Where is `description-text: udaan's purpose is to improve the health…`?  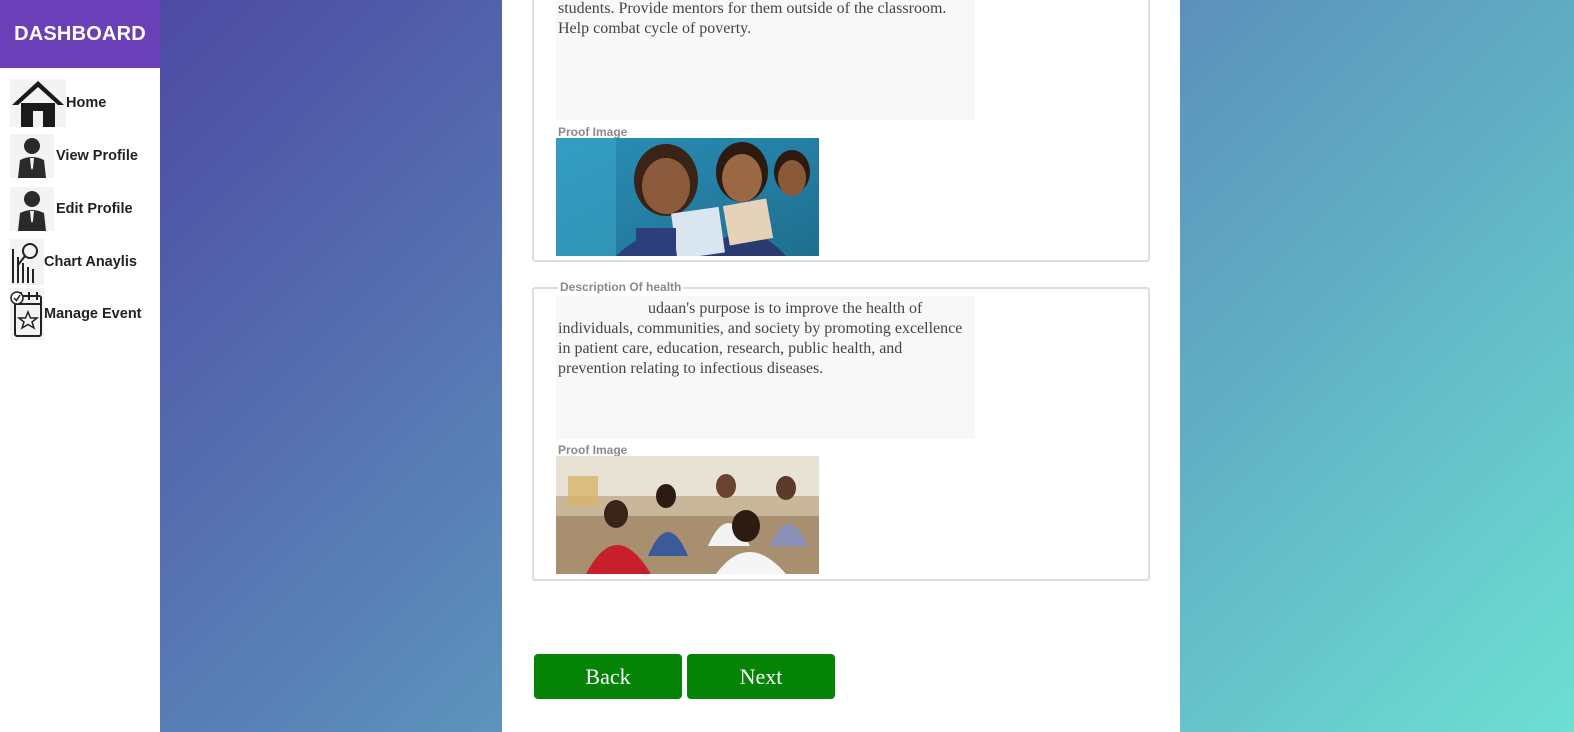 description-text: udaan's purpose is to improve the health… is located at coordinates (760, 338).